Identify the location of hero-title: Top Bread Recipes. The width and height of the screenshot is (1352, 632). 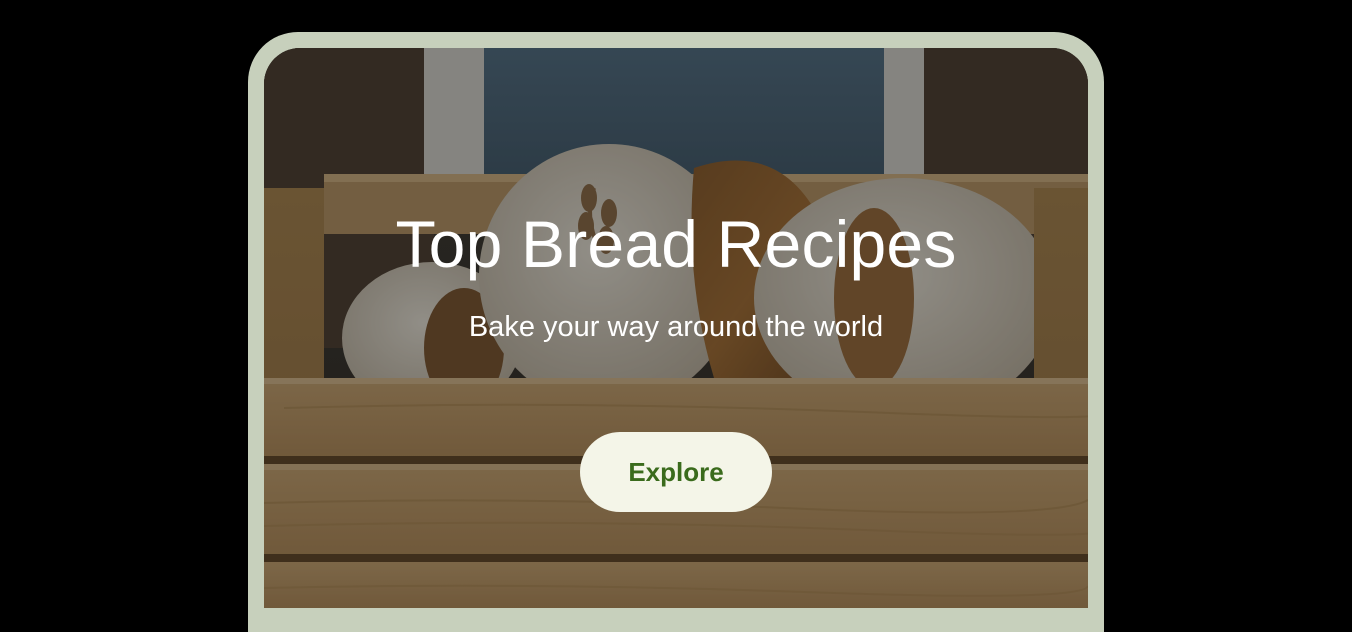
(676, 244).